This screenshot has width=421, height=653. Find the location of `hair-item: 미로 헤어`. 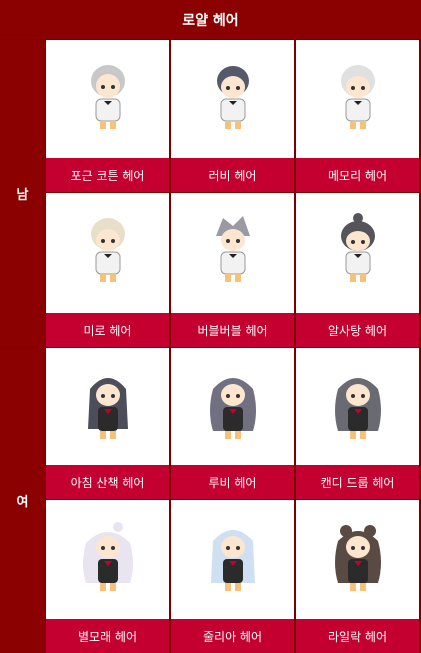

hair-item: 미로 헤어 is located at coordinates (107, 270).